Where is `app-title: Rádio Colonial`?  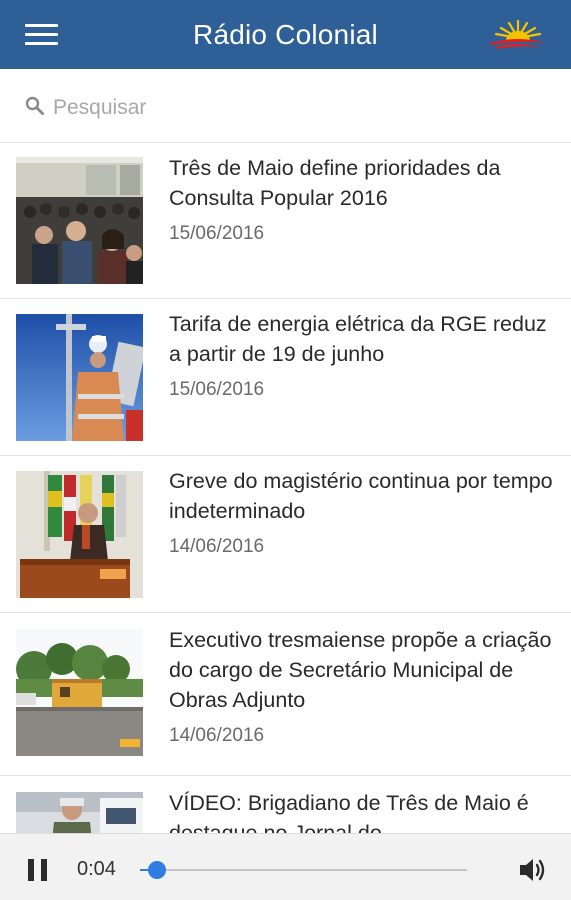
app-title: Rádio Colonial is located at coordinates (285, 34).